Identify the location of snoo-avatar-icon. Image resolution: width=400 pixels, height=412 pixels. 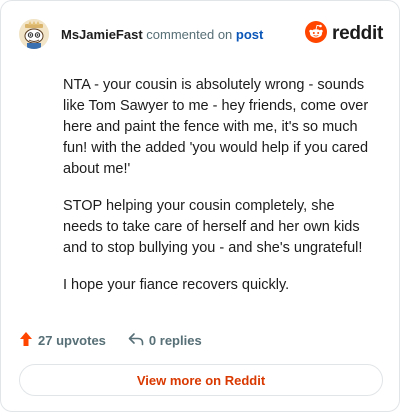
(34, 34).